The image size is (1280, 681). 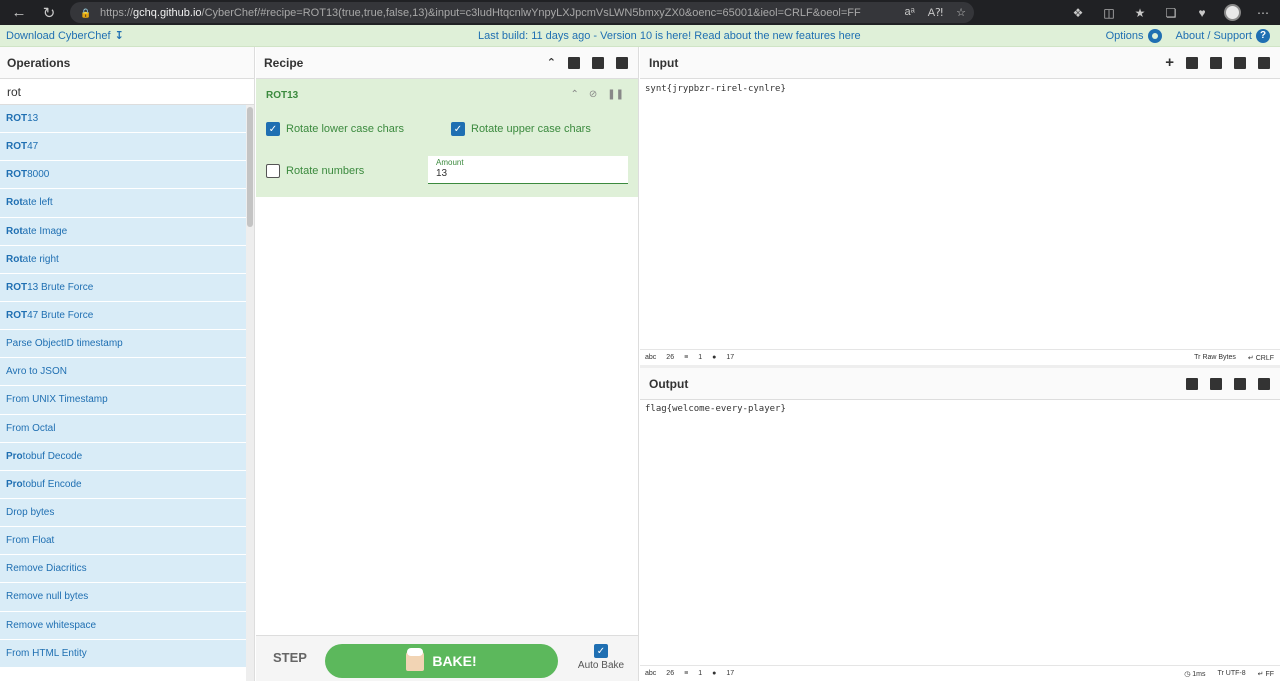 I want to click on rotate-lower-label: Rotate lower case chars, so click(x=345, y=129).